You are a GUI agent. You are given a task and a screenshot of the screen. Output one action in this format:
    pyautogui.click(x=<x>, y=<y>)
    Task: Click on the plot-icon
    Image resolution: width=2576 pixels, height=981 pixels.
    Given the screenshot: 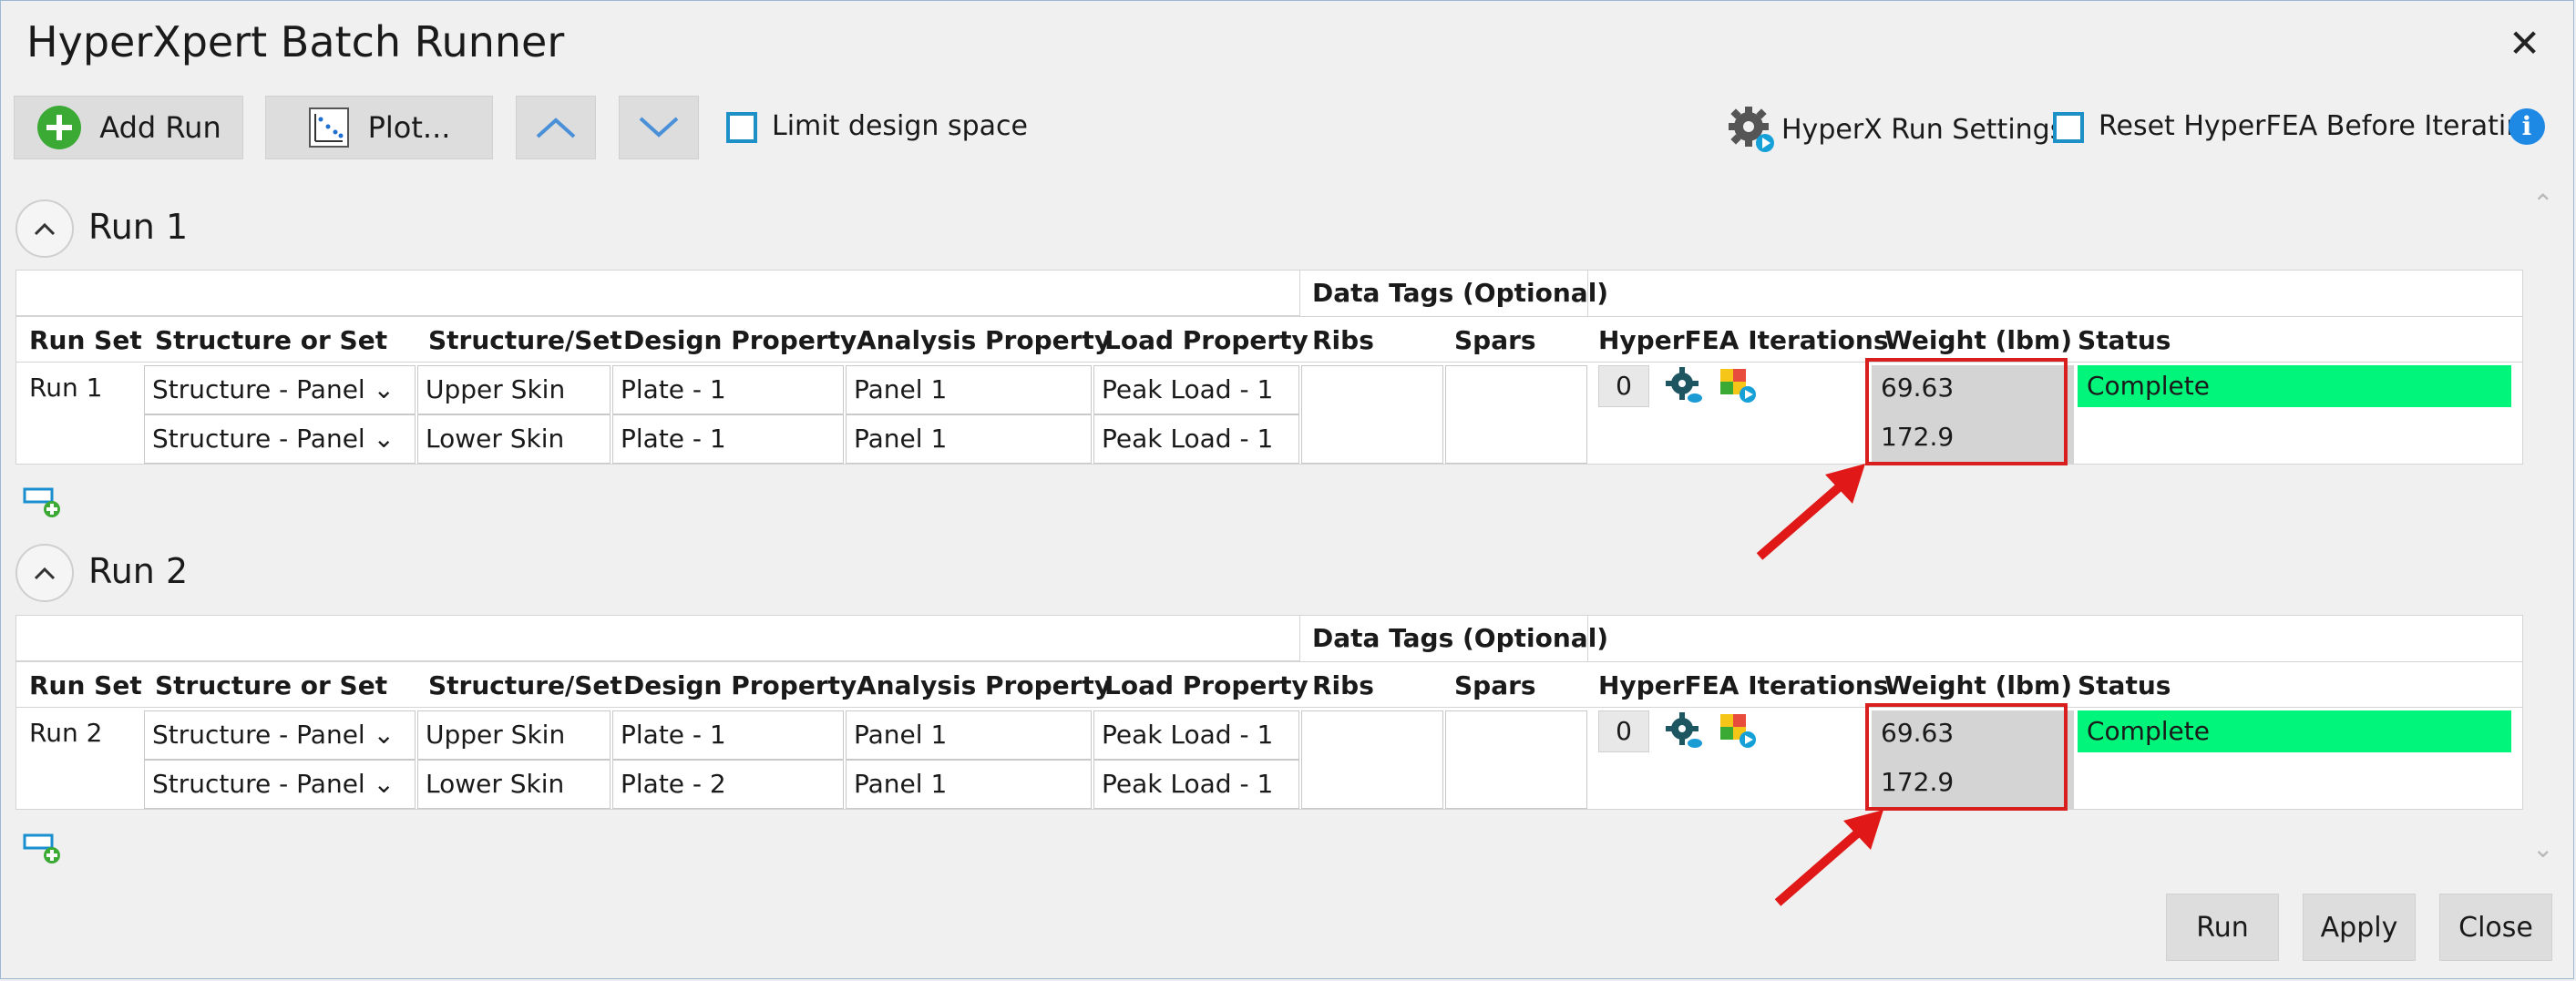 What is the action you would take?
    pyautogui.click(x=329, y=127)
    